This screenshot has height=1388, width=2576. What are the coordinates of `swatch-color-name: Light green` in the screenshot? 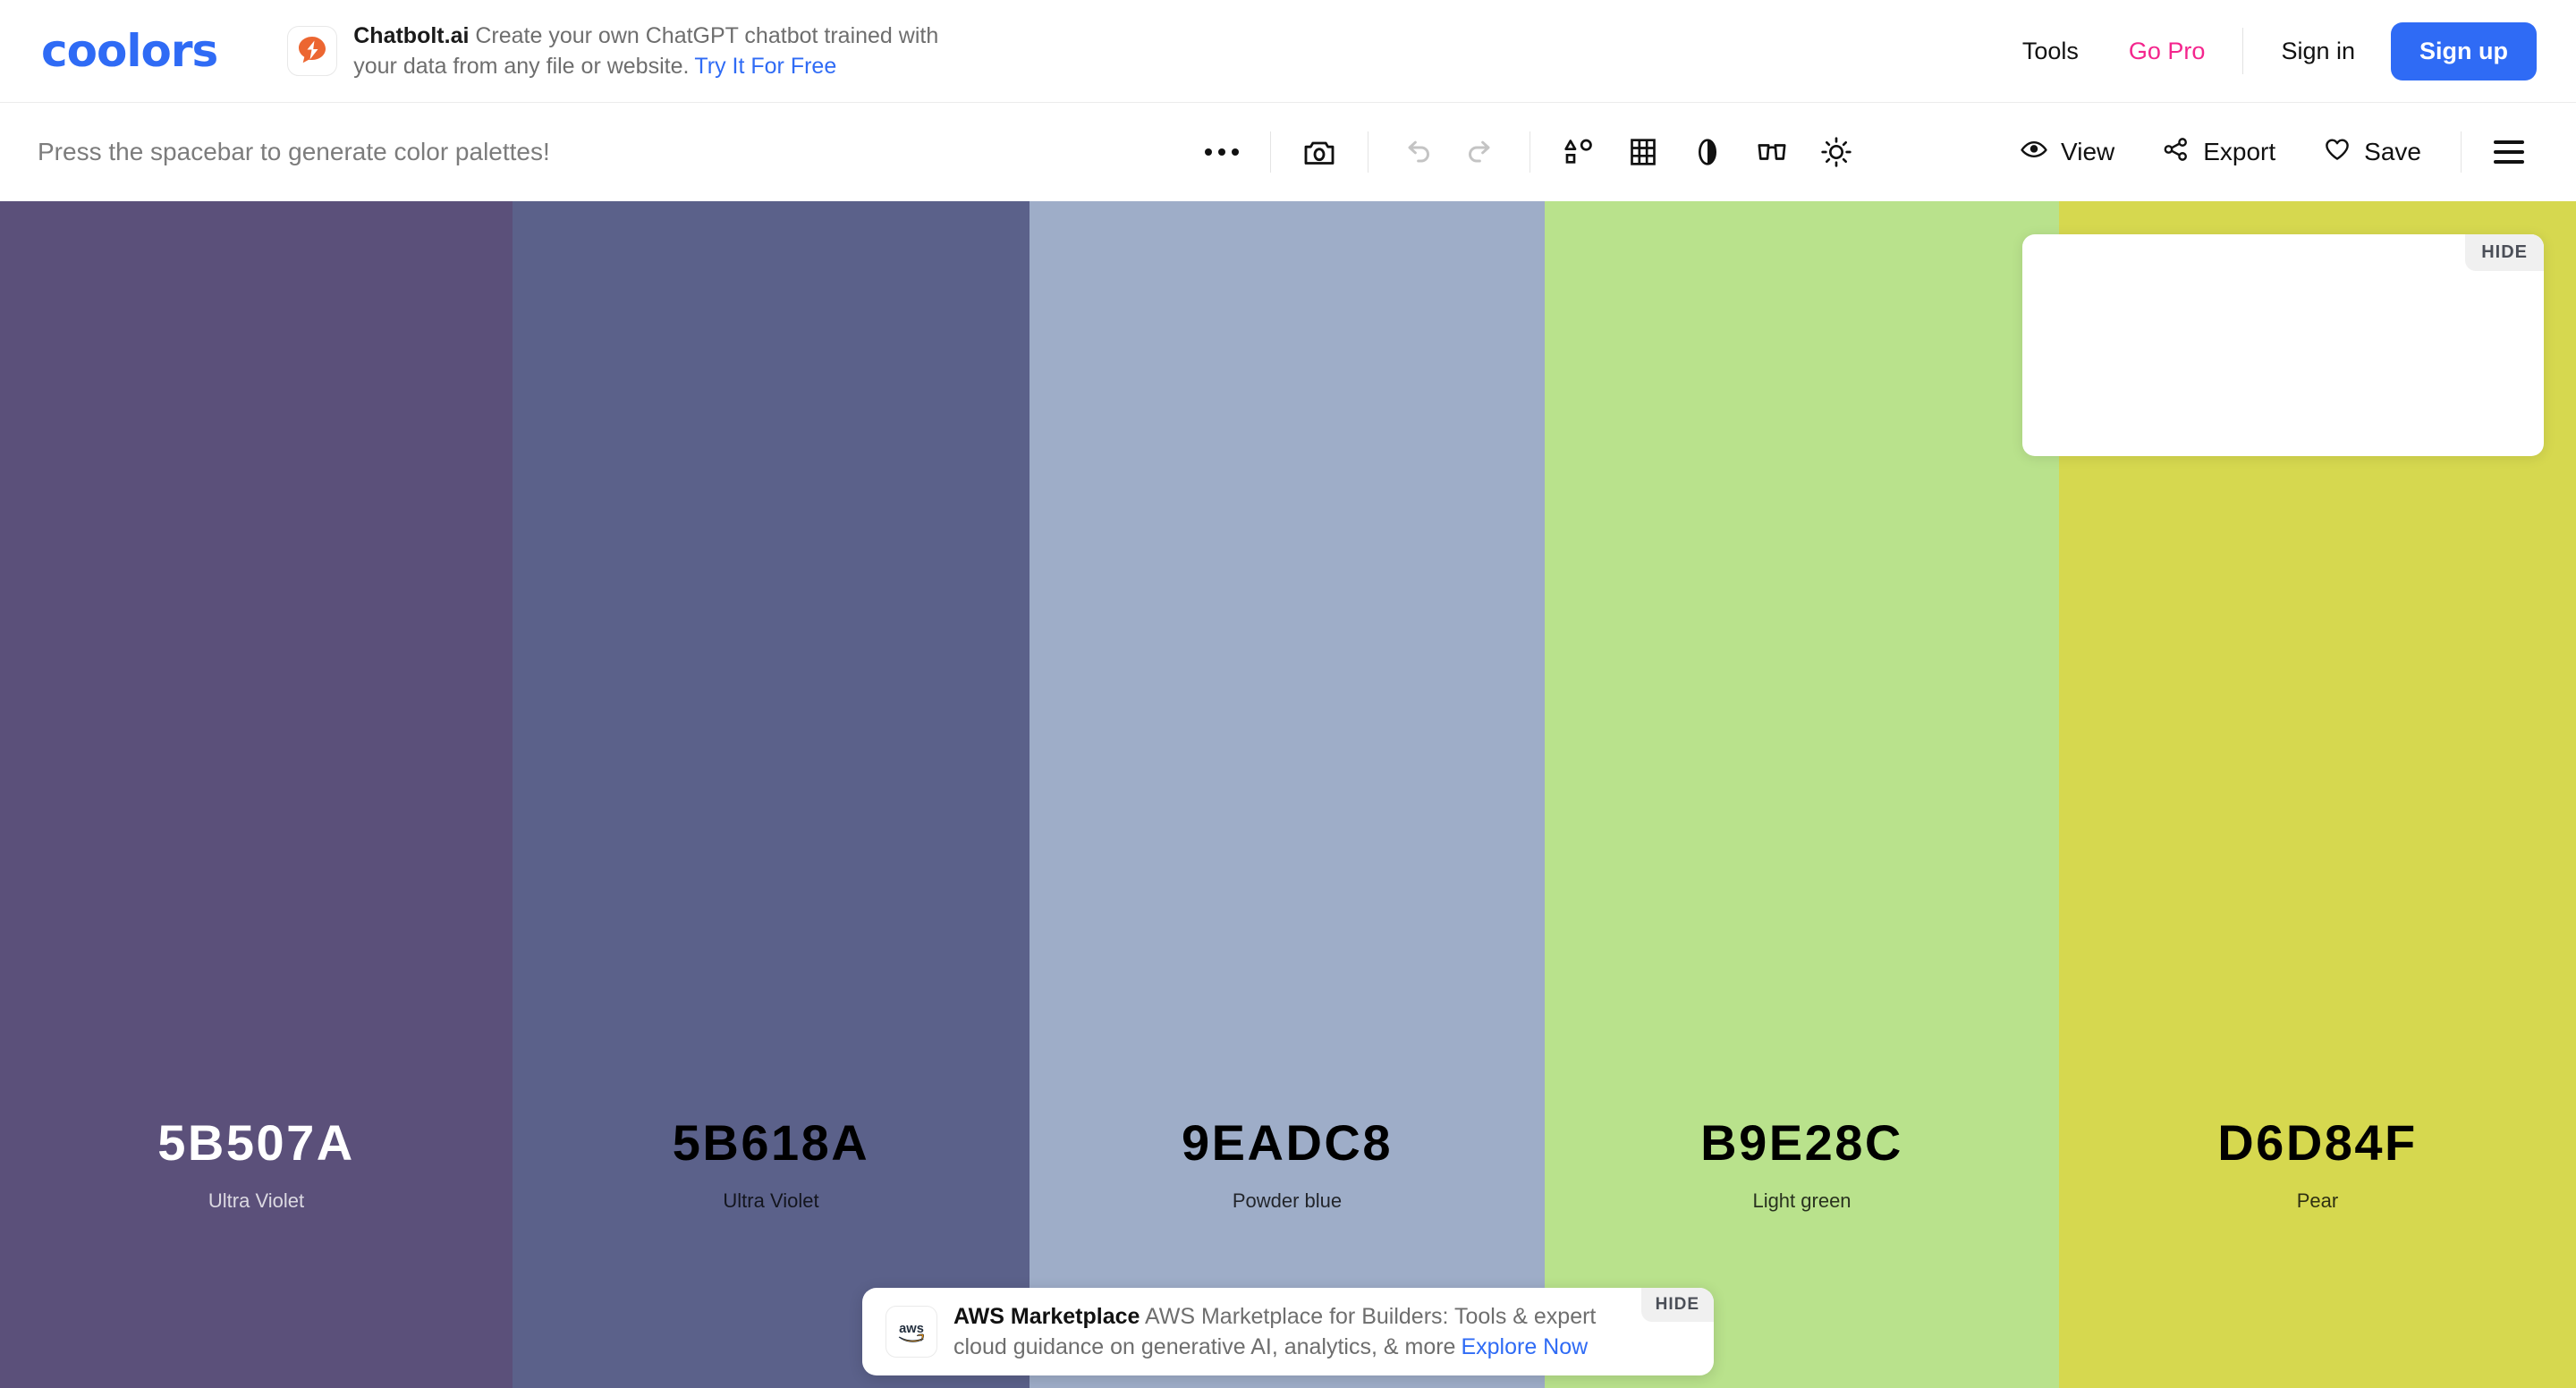 It's located at (1802, 1201).